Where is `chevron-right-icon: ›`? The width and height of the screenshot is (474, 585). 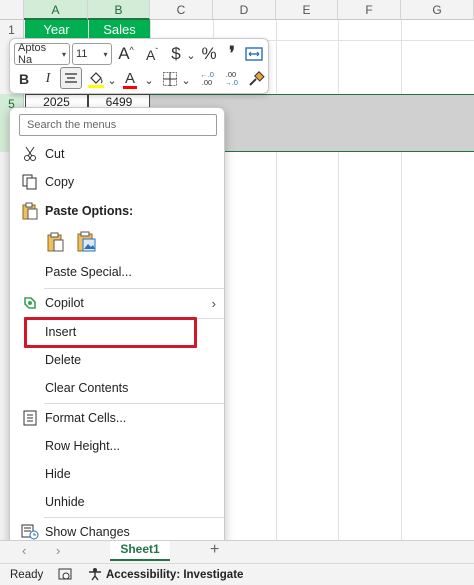 chevron-right-icon: › is located at coordinates (213, 303).